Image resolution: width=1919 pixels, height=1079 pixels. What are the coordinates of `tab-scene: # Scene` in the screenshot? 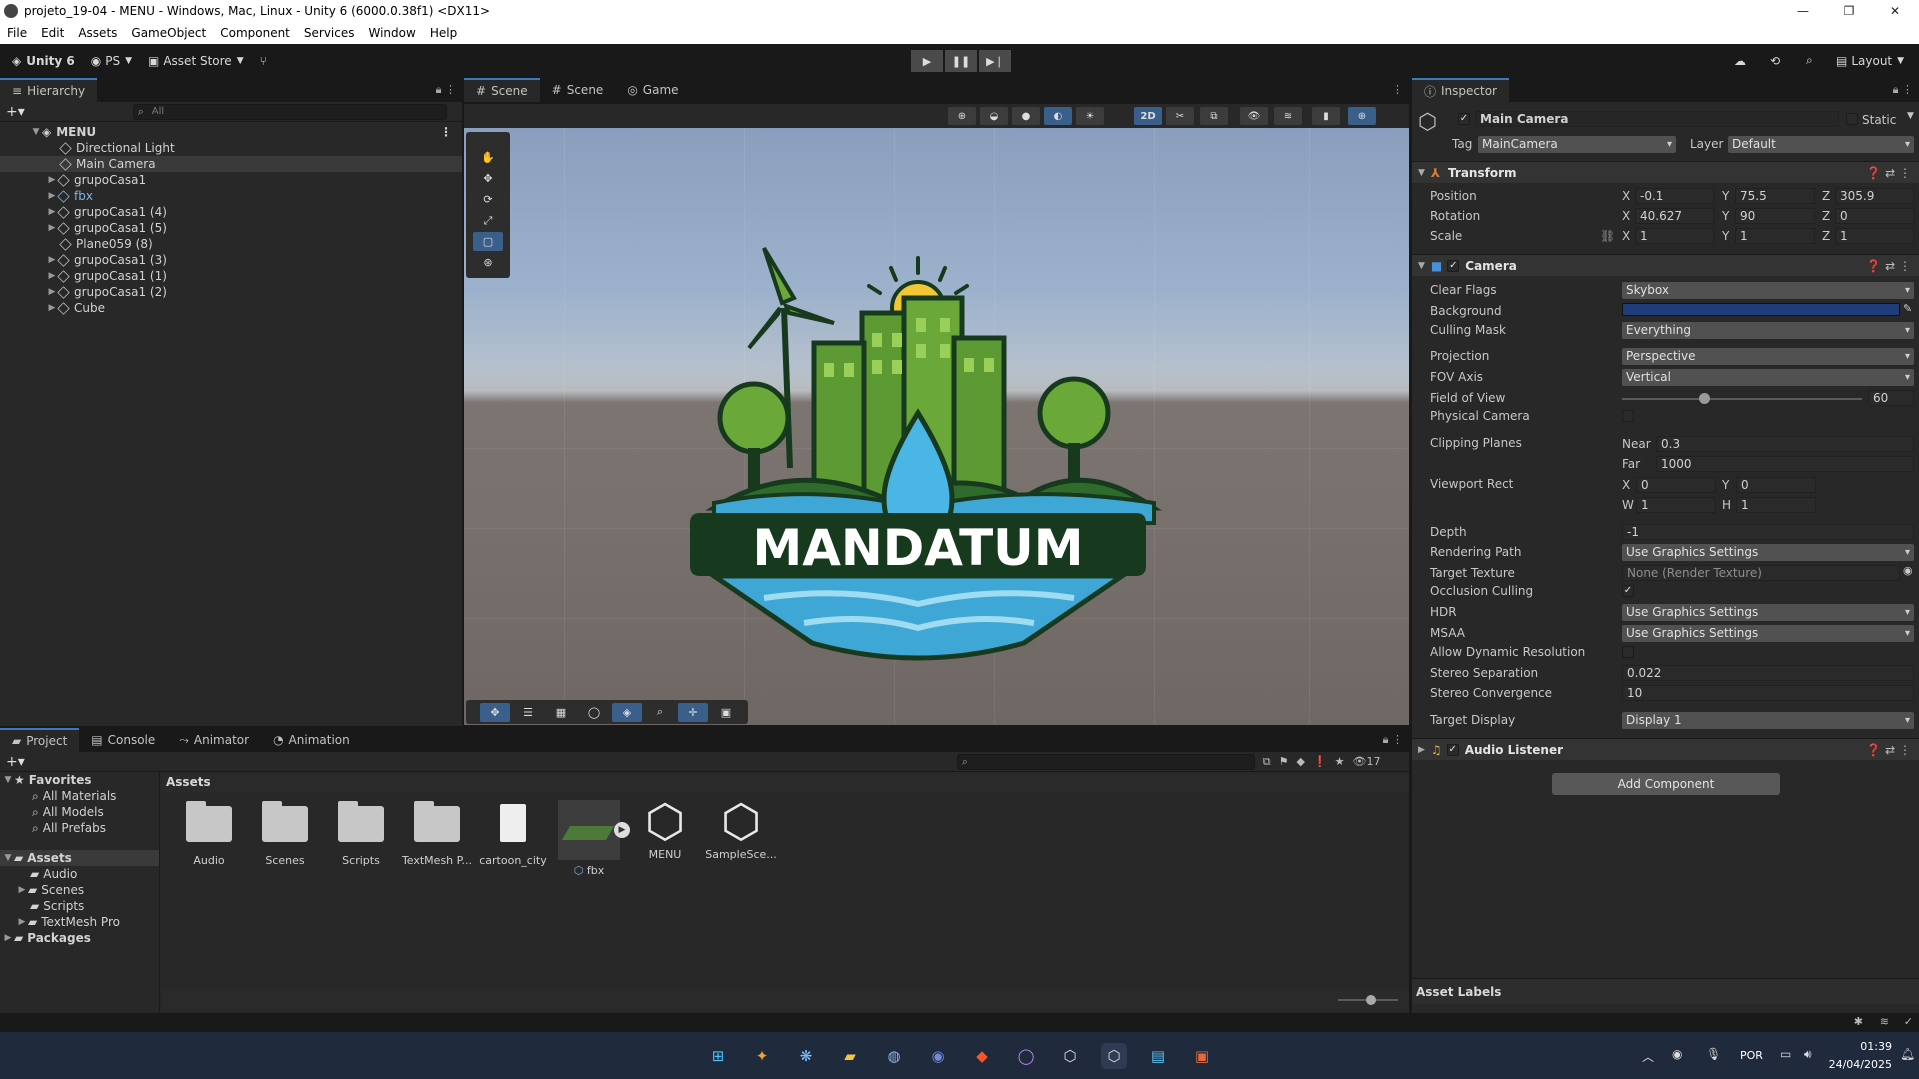 It's located at (502, 90).